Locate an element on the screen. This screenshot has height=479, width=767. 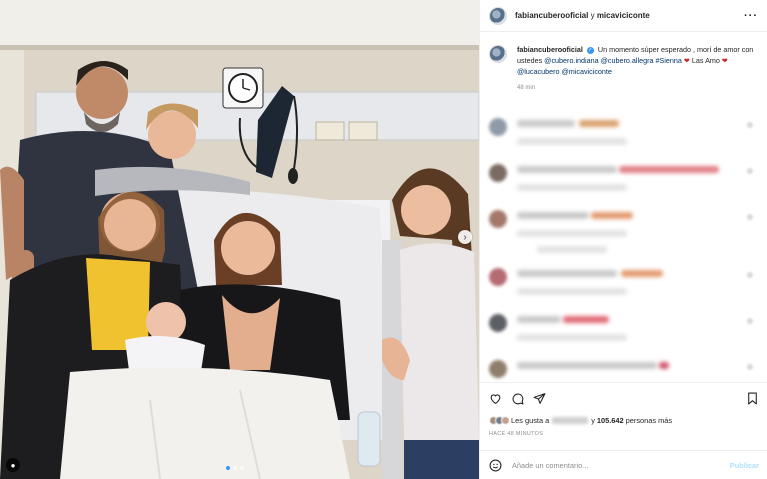
carousel-indicator is located at coordinates (235, 468).